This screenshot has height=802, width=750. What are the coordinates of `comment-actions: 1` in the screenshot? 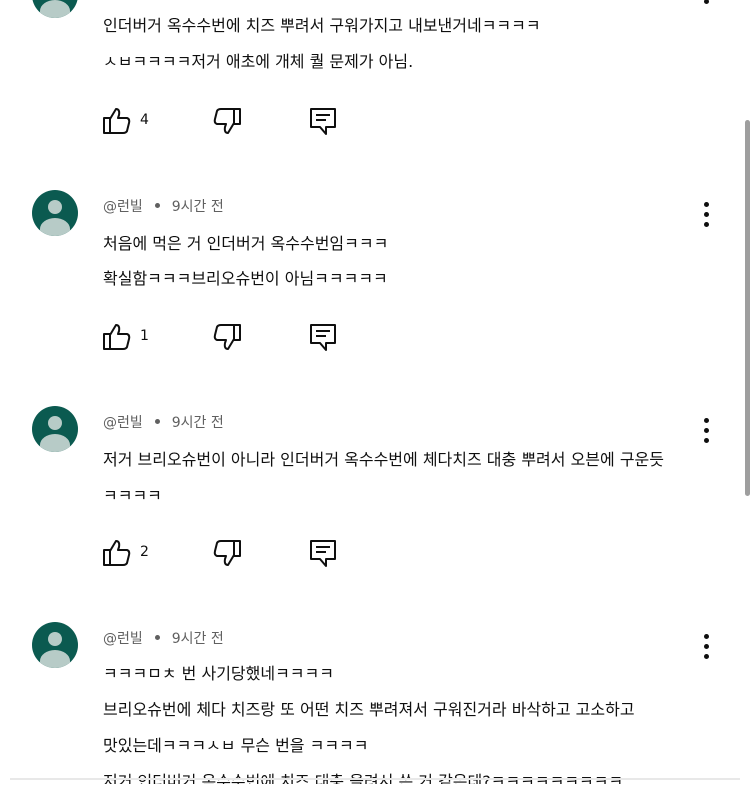 It's located at (230, 337).